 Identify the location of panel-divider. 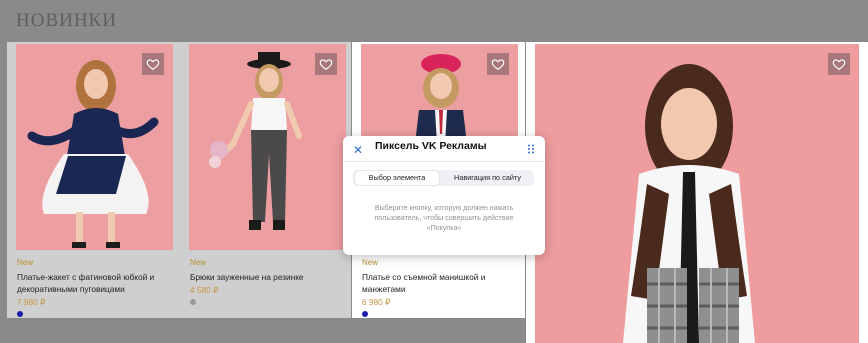
(444, 161).